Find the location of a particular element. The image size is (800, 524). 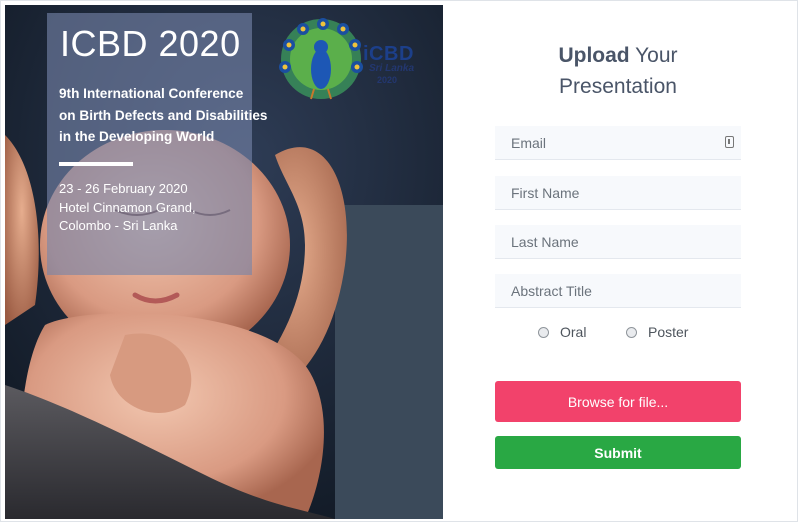

last-name-field is located at coordinates (618, 241).